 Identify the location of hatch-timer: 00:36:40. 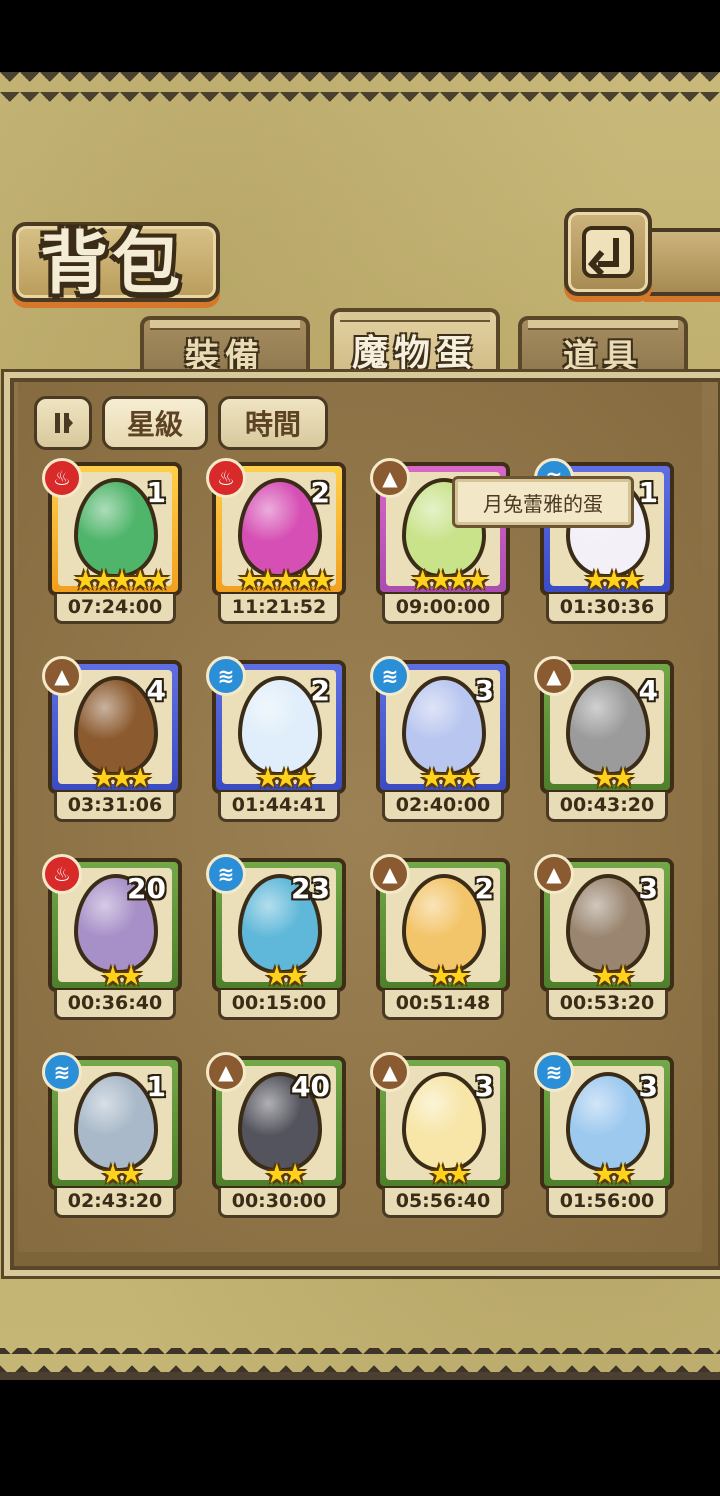
(115, 1005).